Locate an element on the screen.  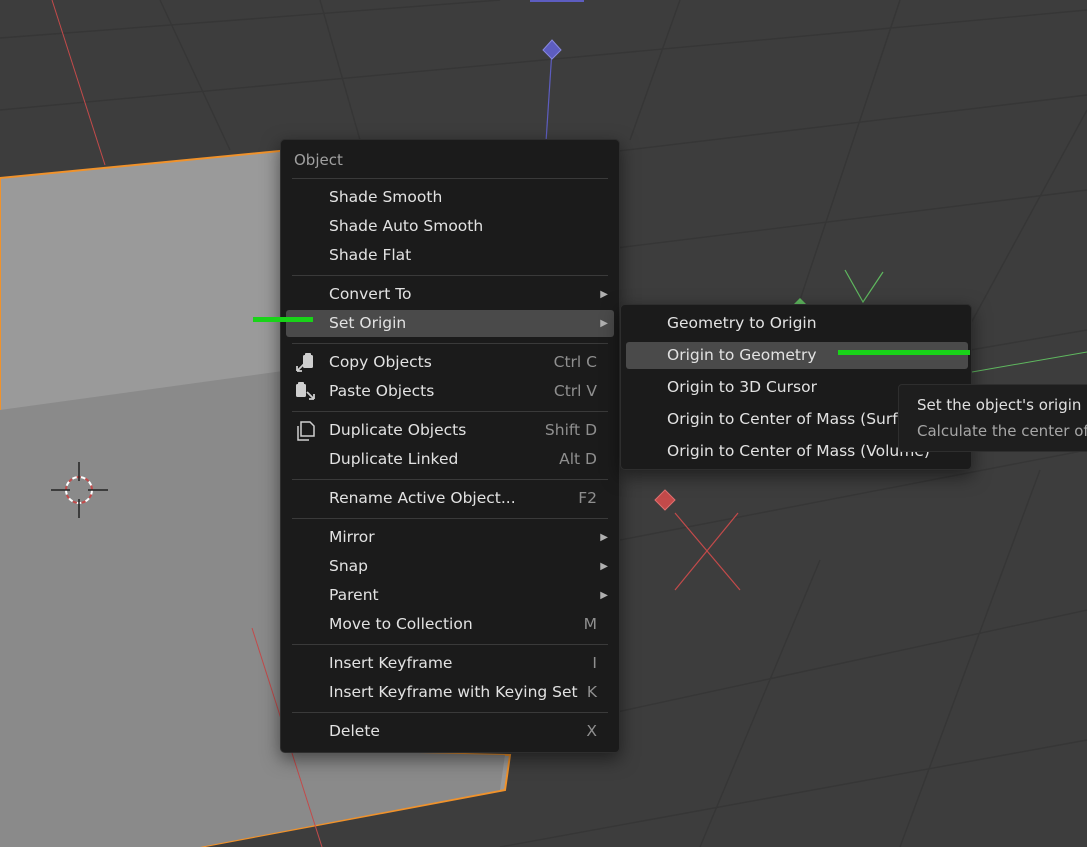
paste-icon is located at coordinates (305, 391).